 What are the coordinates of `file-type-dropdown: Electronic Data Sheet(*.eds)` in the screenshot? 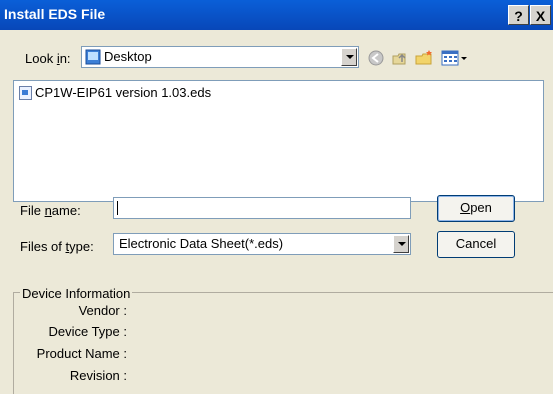 It's located at (262, 244).